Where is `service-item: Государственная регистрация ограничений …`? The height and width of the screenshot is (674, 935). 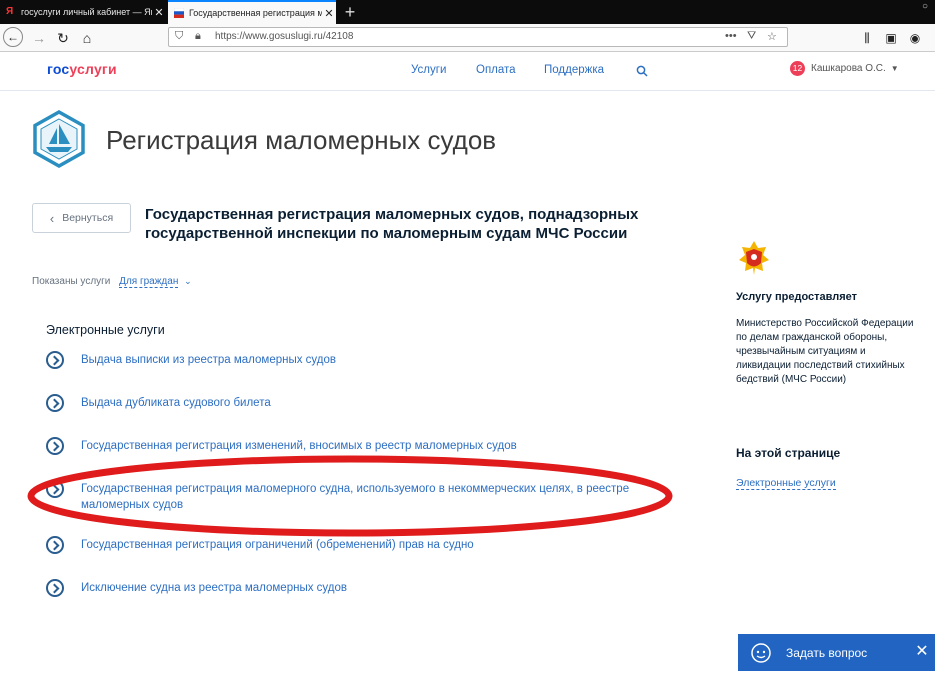 service-item: Государственная регистрация ограничений … is located at coordinates (356, 545).